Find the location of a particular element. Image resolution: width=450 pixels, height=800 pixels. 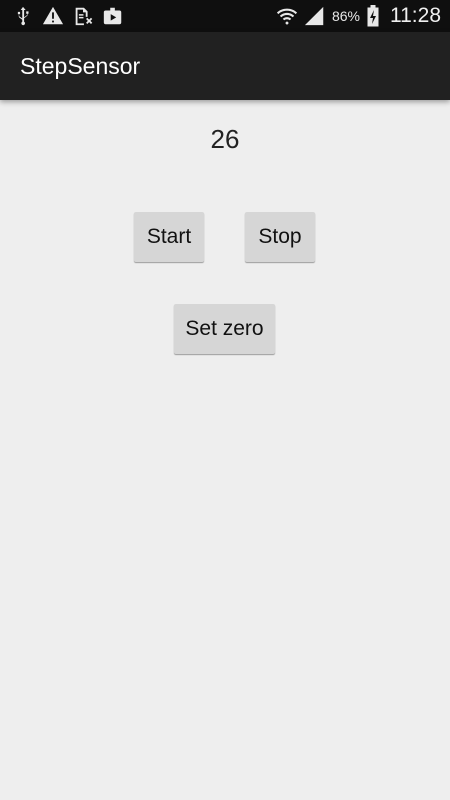

start-button: Start is located at coordinates (169, 237).